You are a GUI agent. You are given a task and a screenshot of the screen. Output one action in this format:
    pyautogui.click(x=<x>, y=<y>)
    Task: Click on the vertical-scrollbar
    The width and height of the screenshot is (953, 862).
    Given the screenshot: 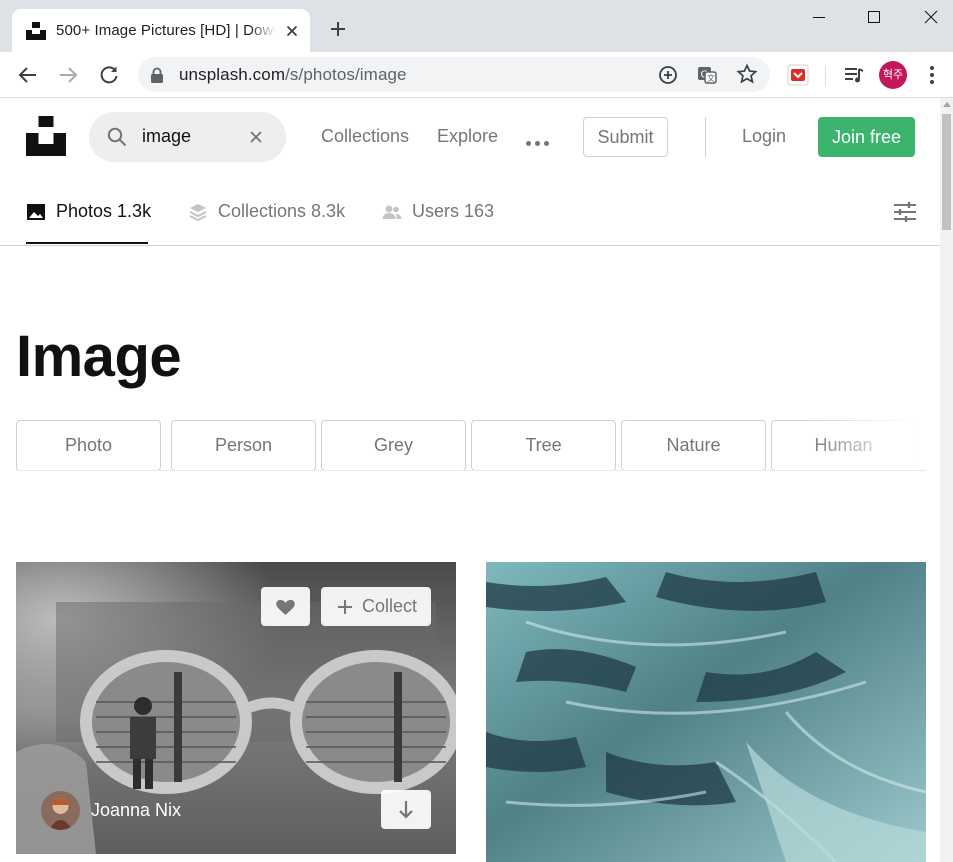 What is the action you would take?
    pyautogui.click(x=946, y=480)
    